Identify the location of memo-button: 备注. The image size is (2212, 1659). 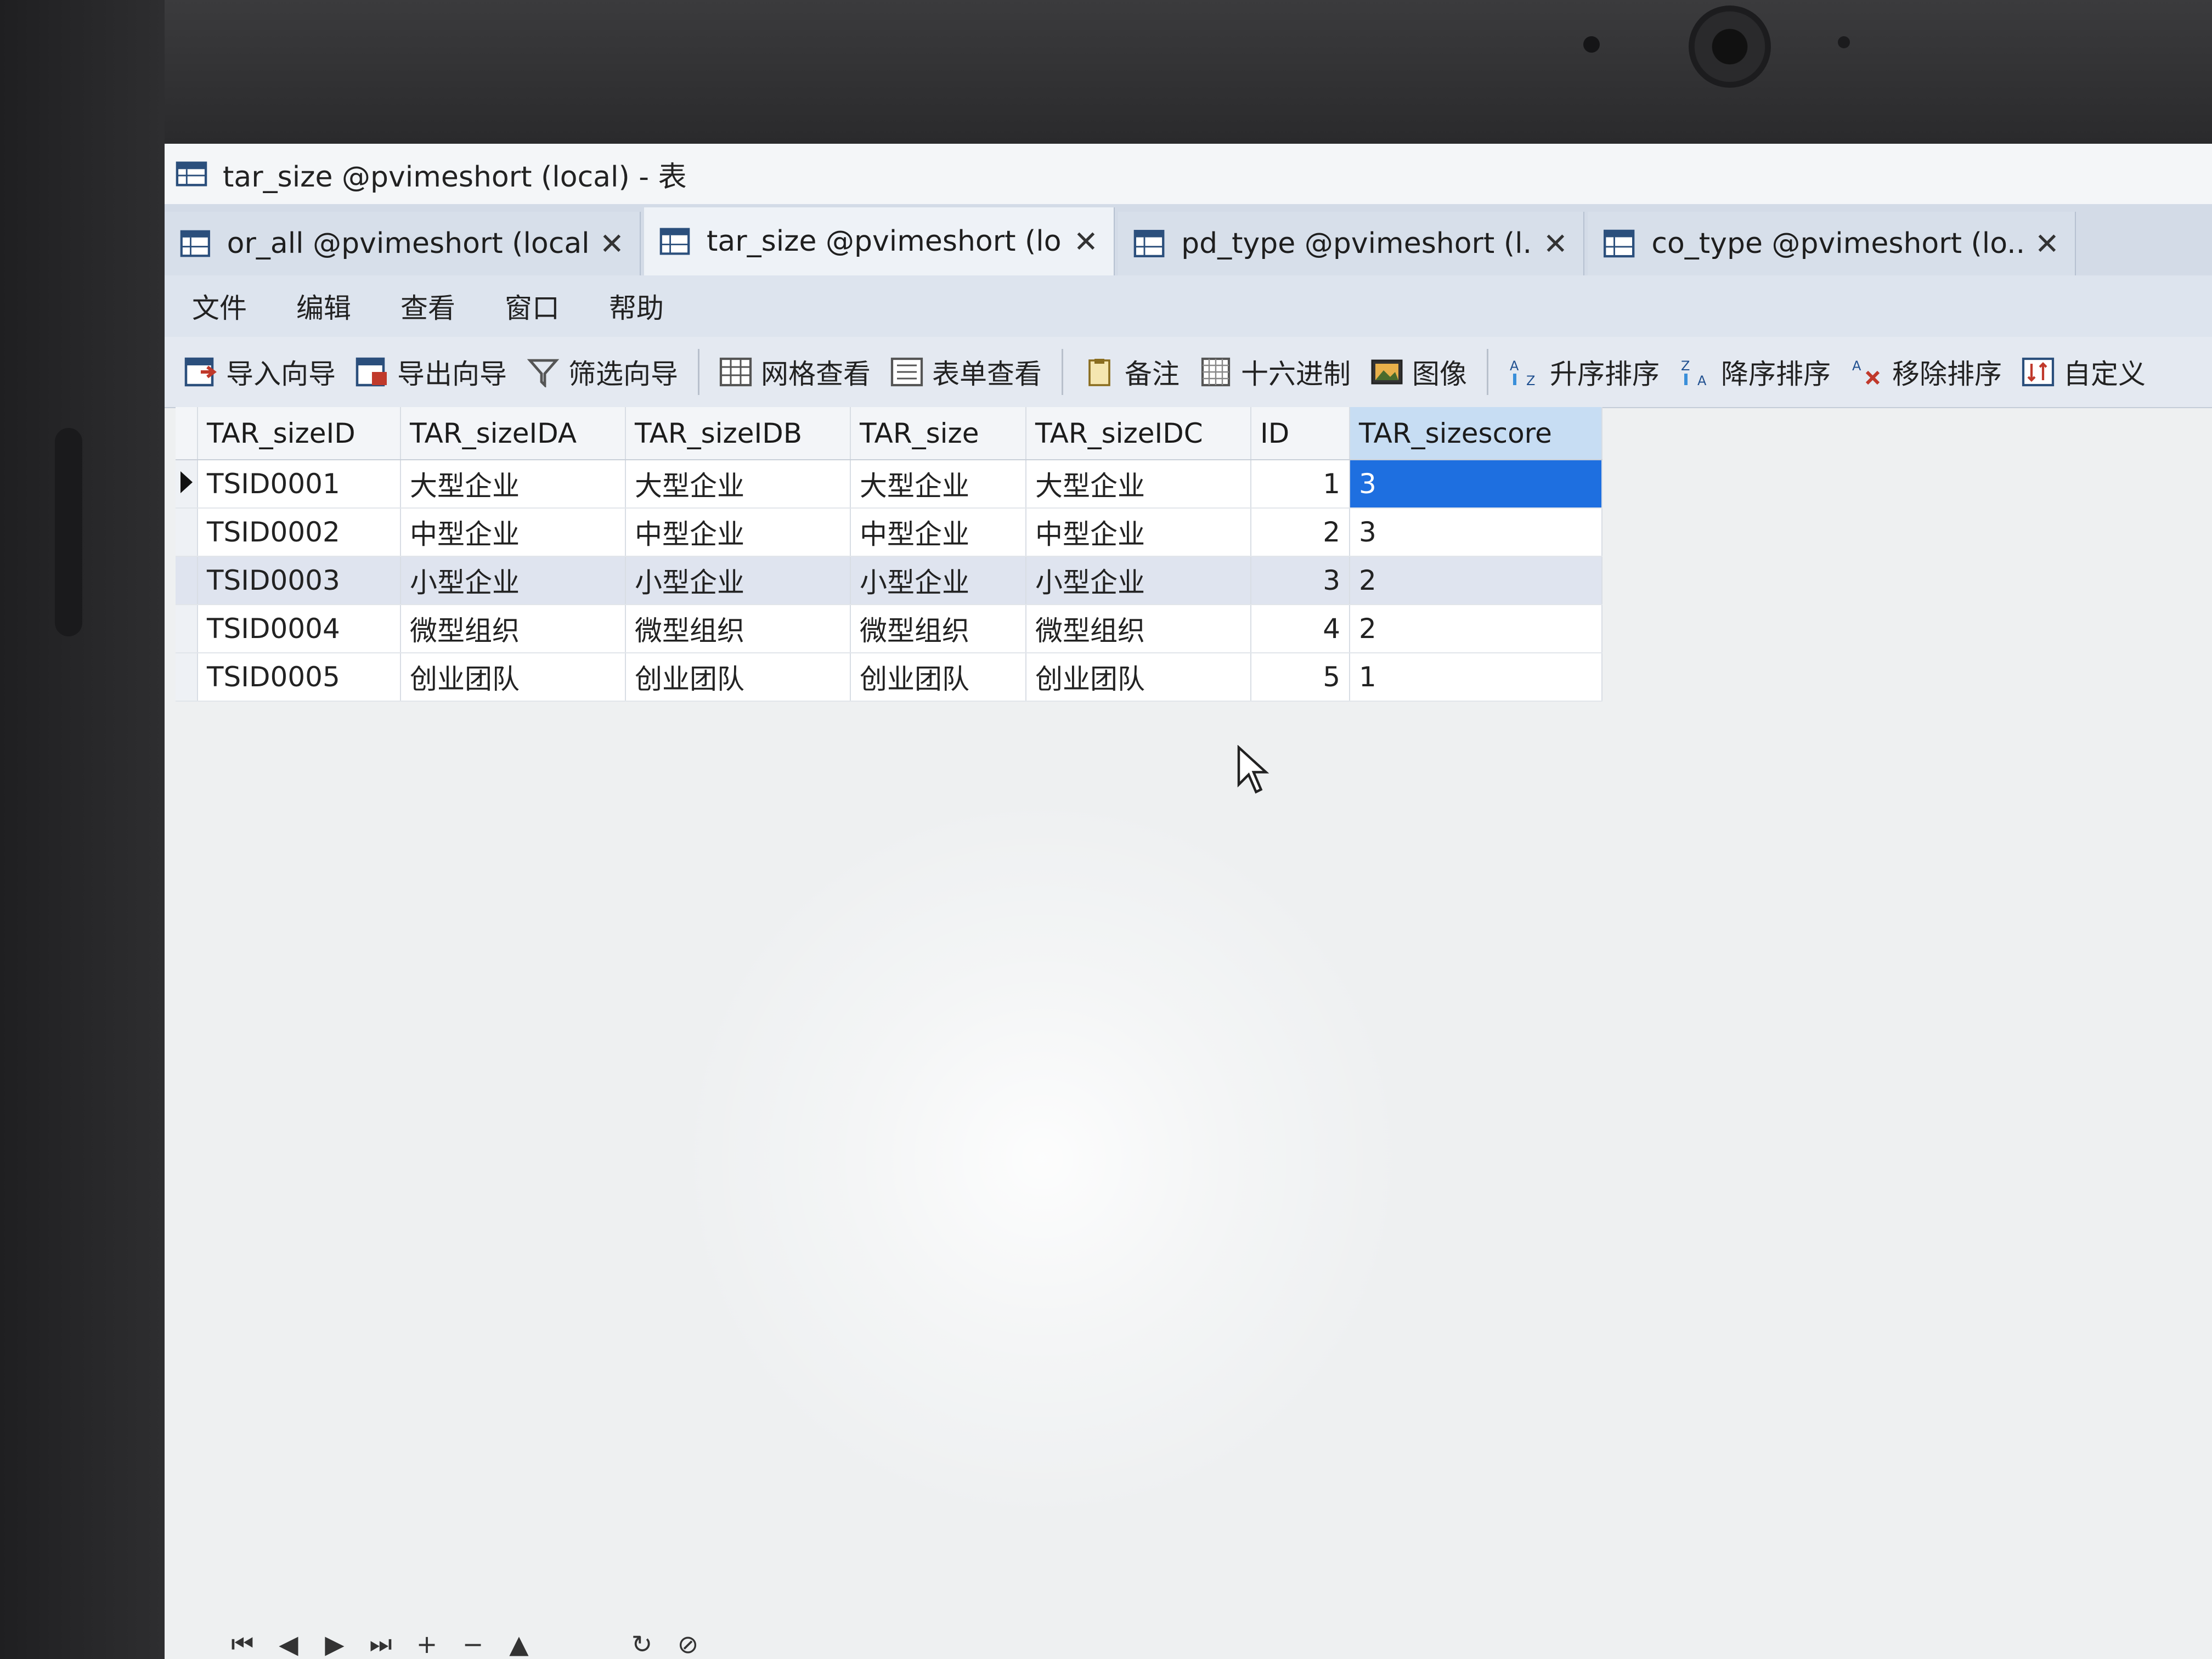
(1132, 372).